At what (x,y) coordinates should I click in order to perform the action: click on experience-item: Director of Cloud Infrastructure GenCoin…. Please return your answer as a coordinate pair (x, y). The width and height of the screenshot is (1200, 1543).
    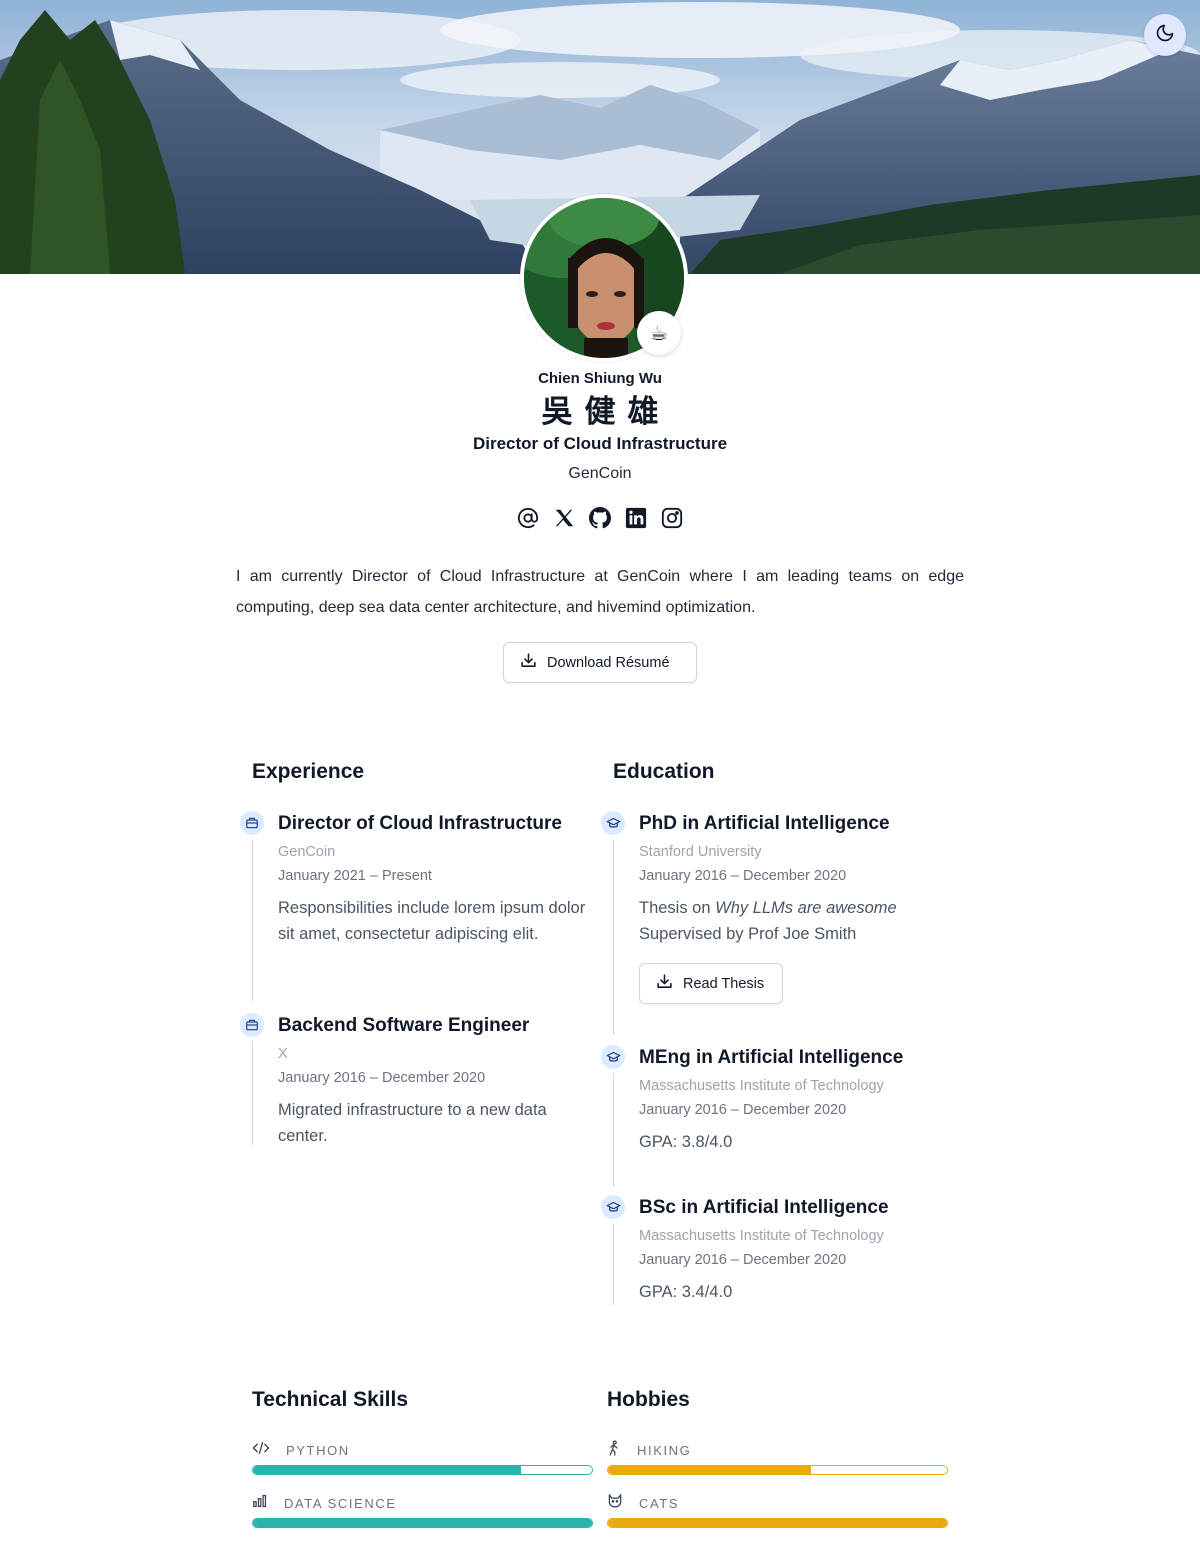
    Looking at the image, I should click on (416, 912).